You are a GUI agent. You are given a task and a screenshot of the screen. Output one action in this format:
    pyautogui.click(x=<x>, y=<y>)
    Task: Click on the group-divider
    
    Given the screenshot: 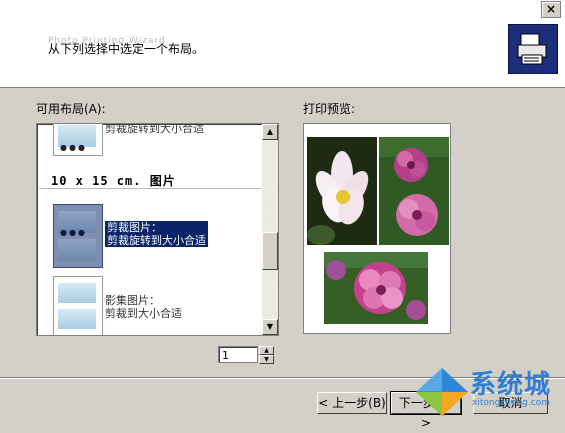 What is the action you would take?
    pyautogui.click(x=150, y=188)
    